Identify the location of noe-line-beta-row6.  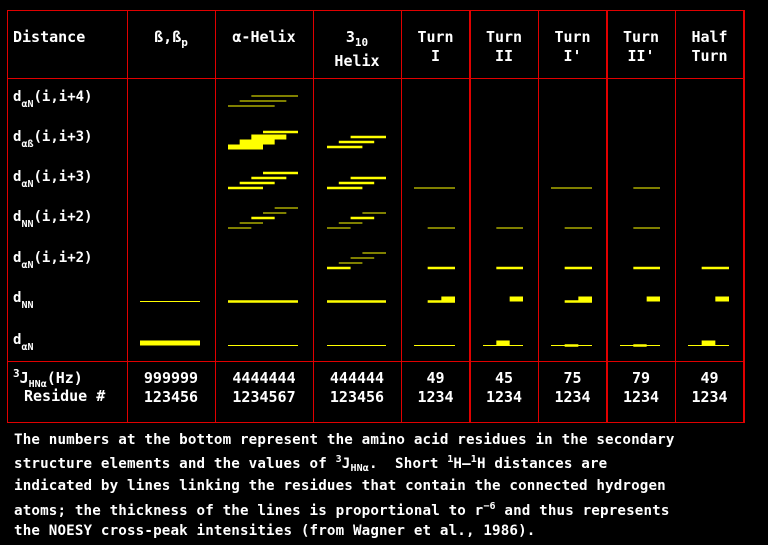
(170, 343).